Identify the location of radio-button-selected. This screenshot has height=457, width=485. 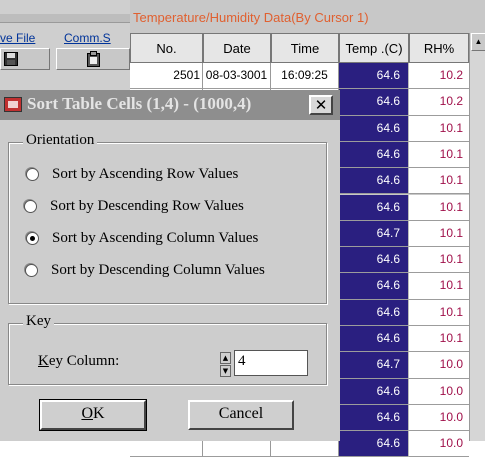
(32, 238).